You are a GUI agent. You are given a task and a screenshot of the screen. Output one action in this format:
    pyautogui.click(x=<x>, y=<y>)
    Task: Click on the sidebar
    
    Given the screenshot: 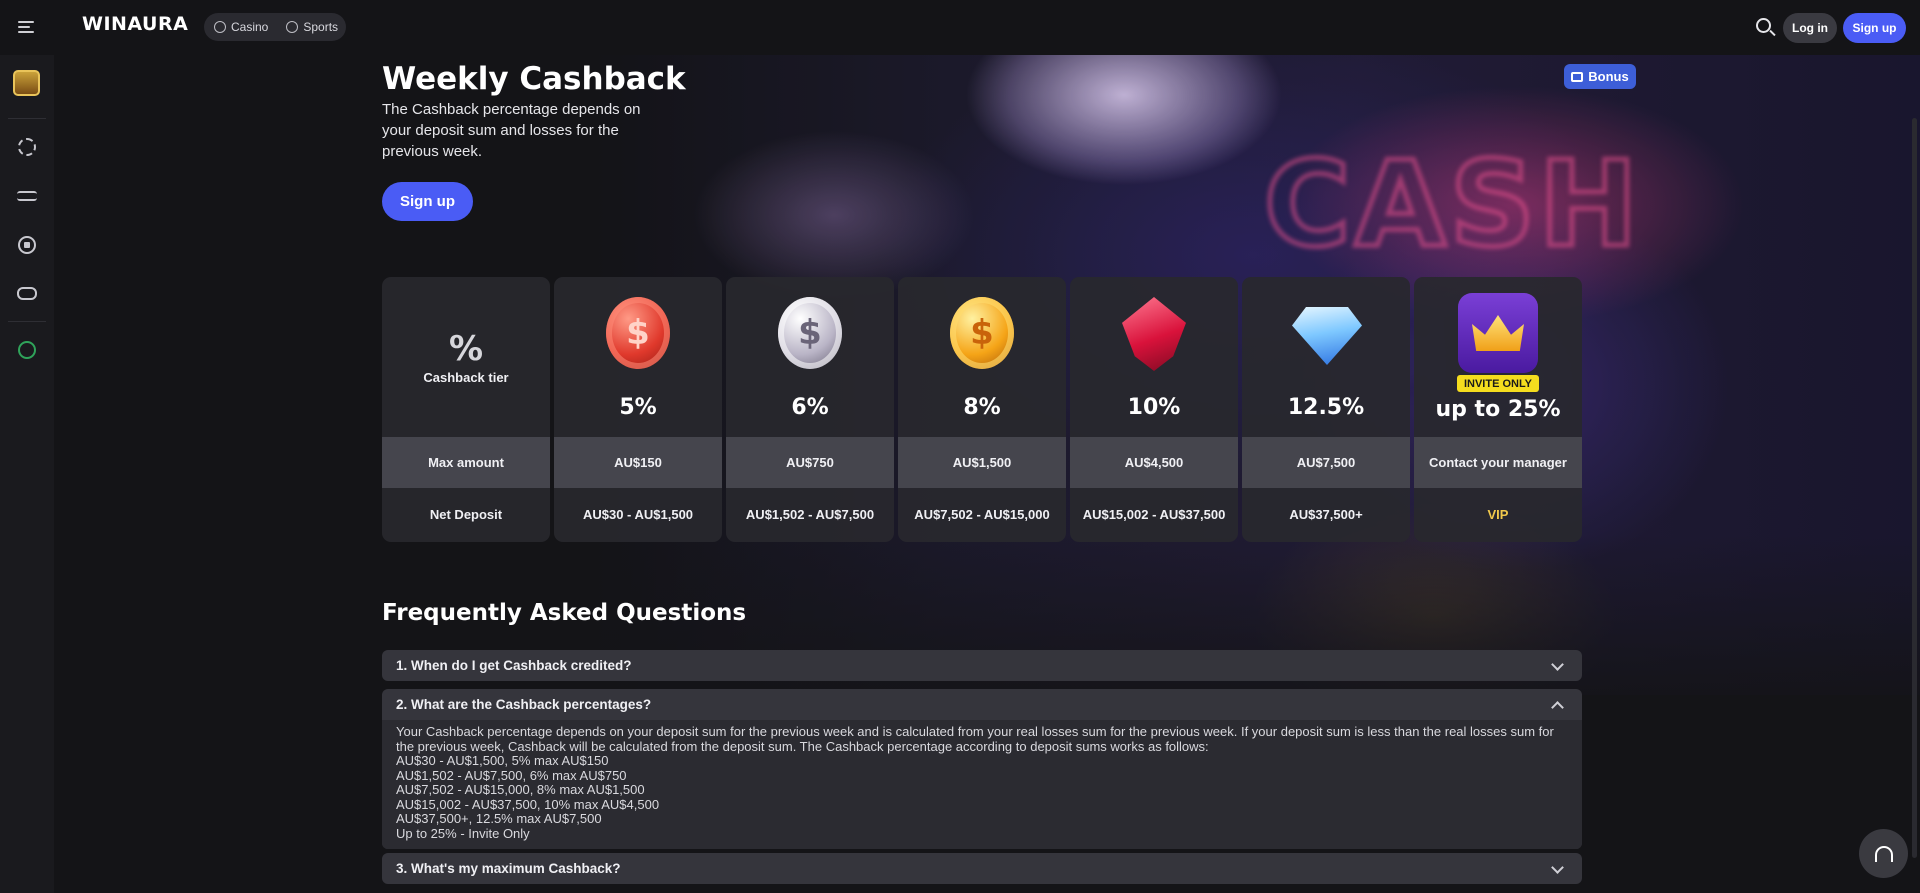 What is the action you would take?
    pyautogui.click(x=27, y=474)
    